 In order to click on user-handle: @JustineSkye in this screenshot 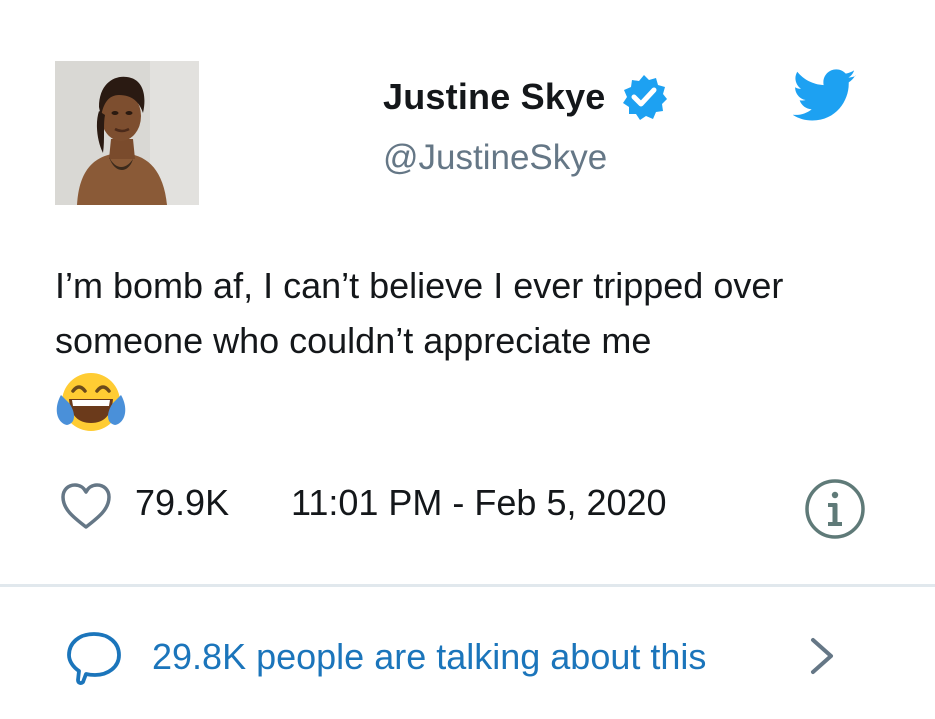, I will do `click(495, 158)`.